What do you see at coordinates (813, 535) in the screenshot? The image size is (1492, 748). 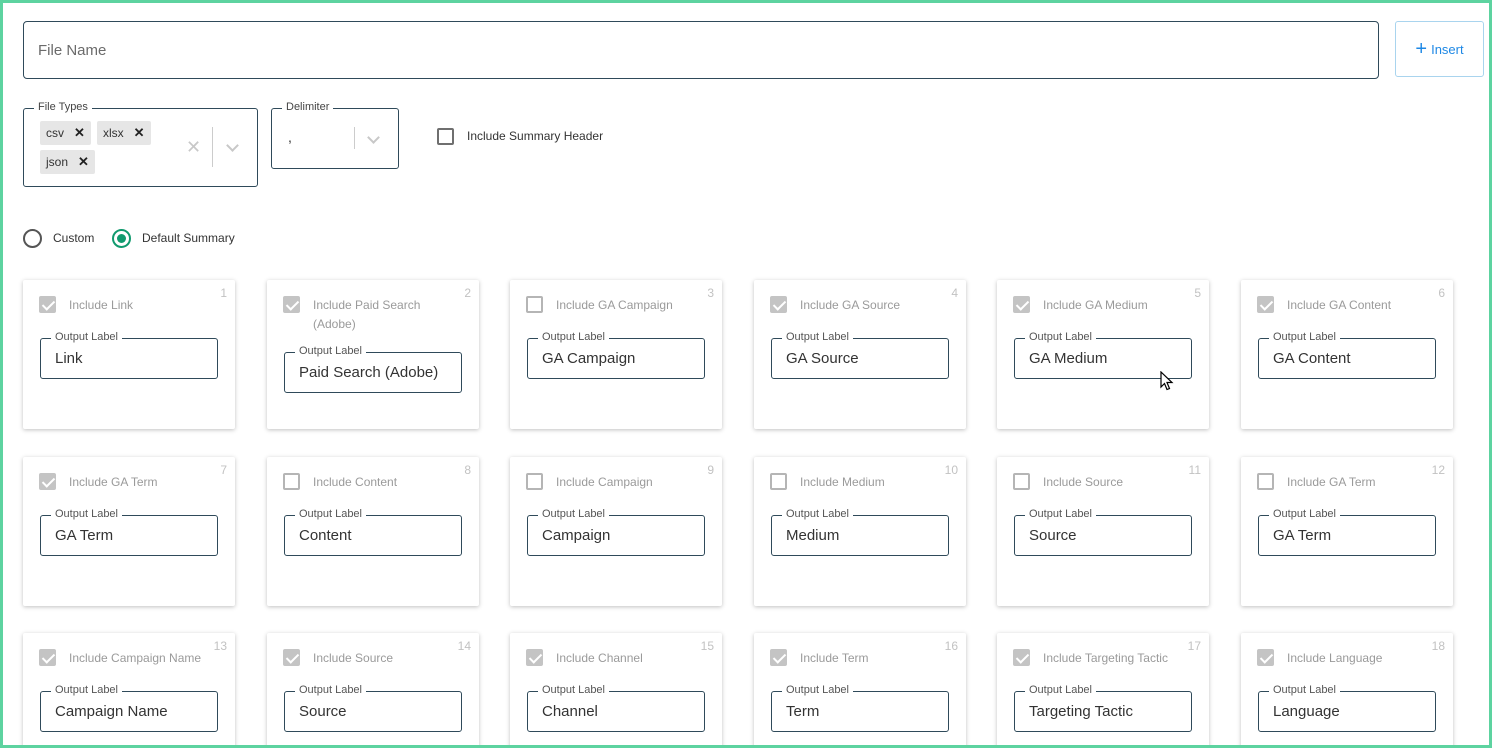 I see `output-label-value: Medium` at bounding box center [813, 535].